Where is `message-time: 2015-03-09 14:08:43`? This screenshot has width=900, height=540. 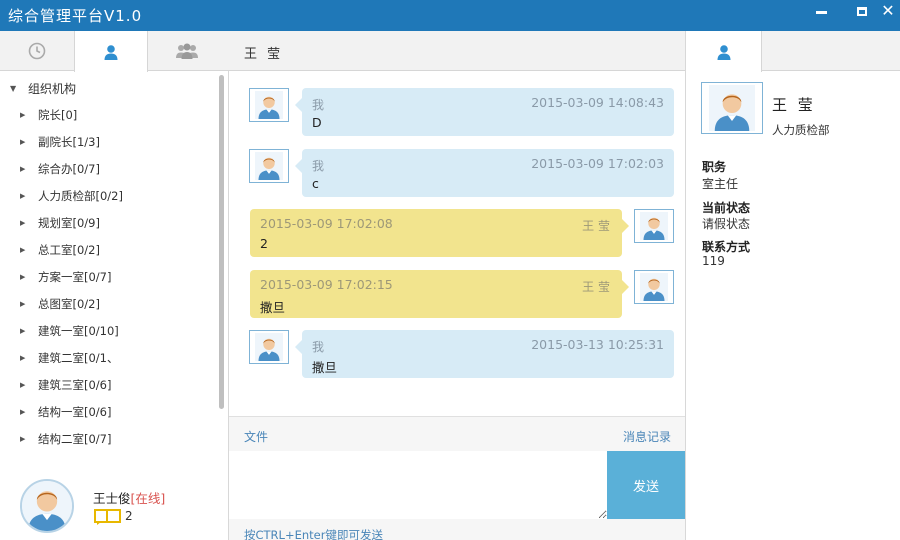
message-time: 2015-03-09 14:08:43 is located at coordinates (597, 102).